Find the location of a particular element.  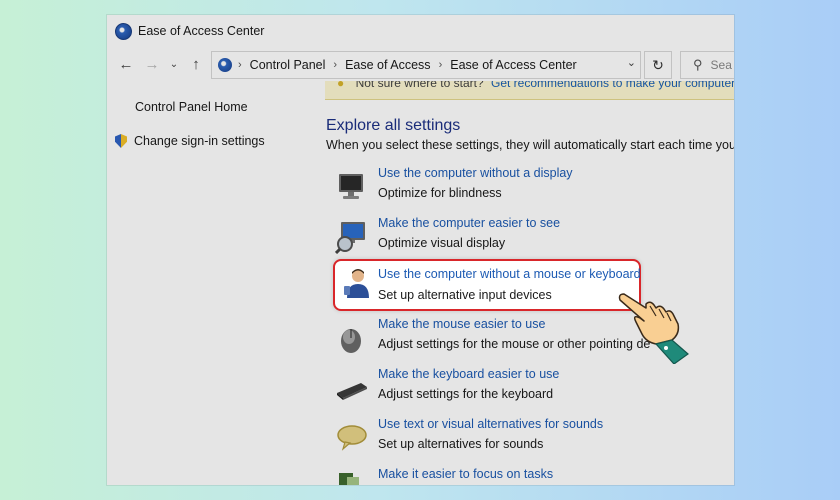

pointing-hand-icon is located at coordinates (653, 328).